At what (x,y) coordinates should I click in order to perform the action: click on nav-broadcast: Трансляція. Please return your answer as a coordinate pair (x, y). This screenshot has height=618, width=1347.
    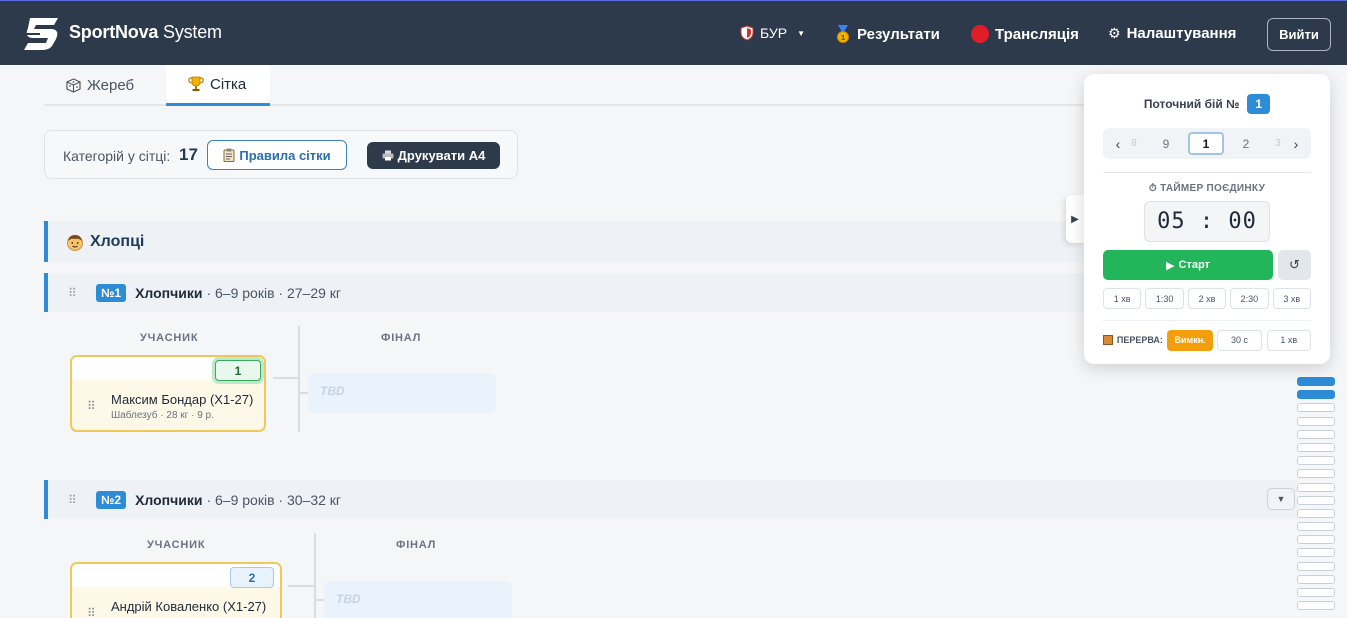
    Looking at the image, I should click on (1025, 34).